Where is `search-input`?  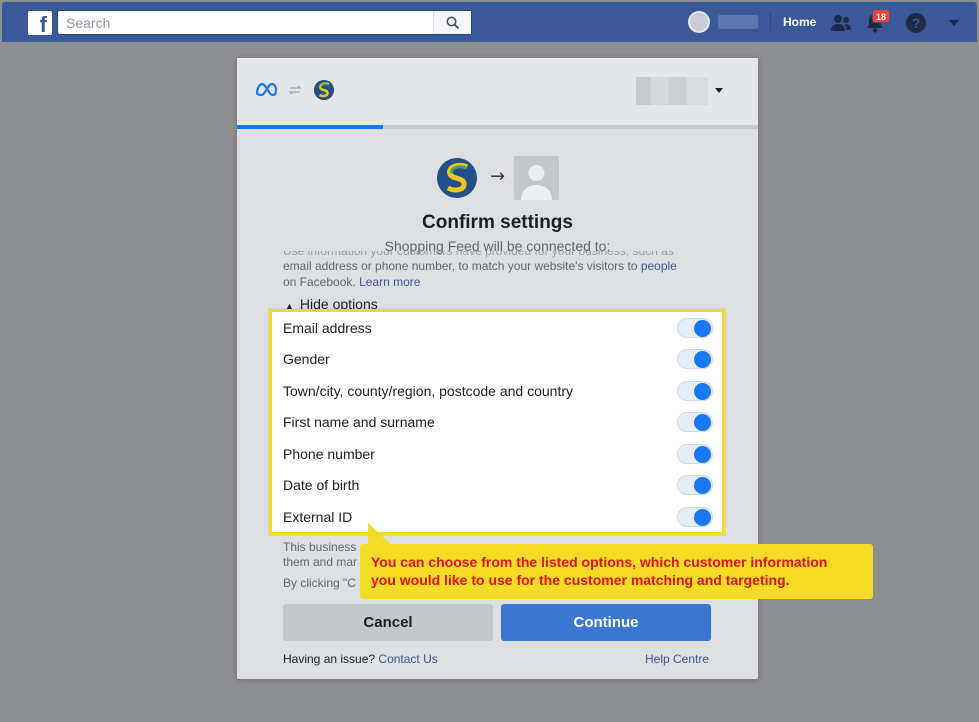
search-input is located at coordinates (243, 22).